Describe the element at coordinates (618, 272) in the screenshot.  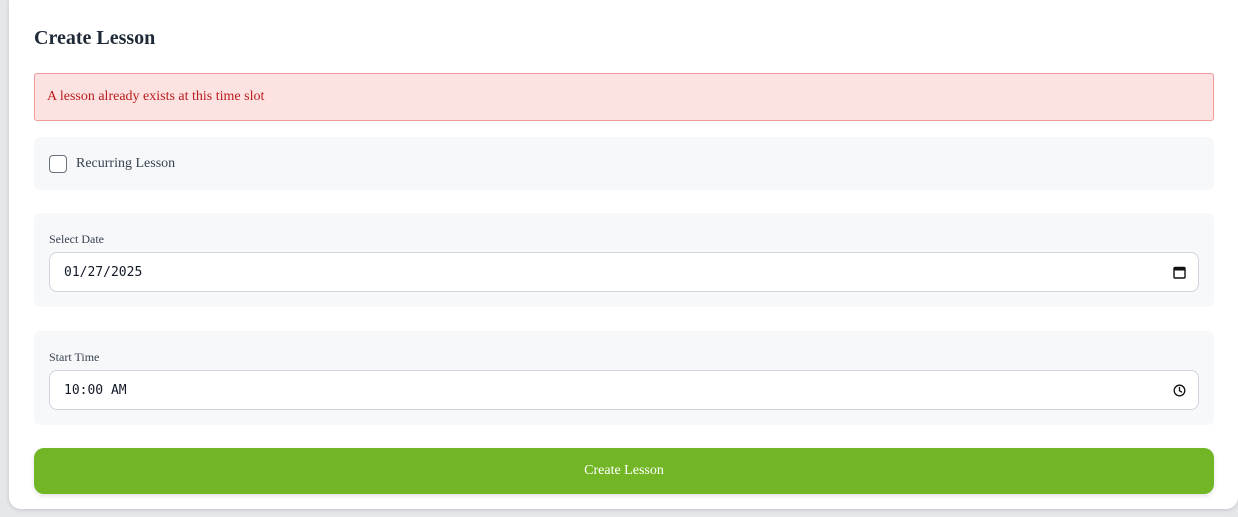
I see `date-input-value: 01/27/2025` at that location.